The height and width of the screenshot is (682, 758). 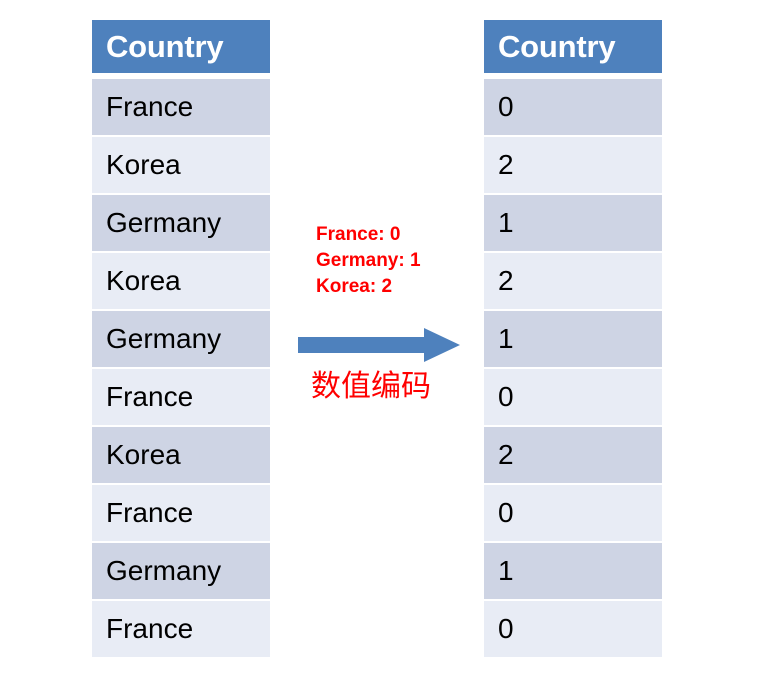 I want to click on source-table-header: Country, so click(x=181, y=46).